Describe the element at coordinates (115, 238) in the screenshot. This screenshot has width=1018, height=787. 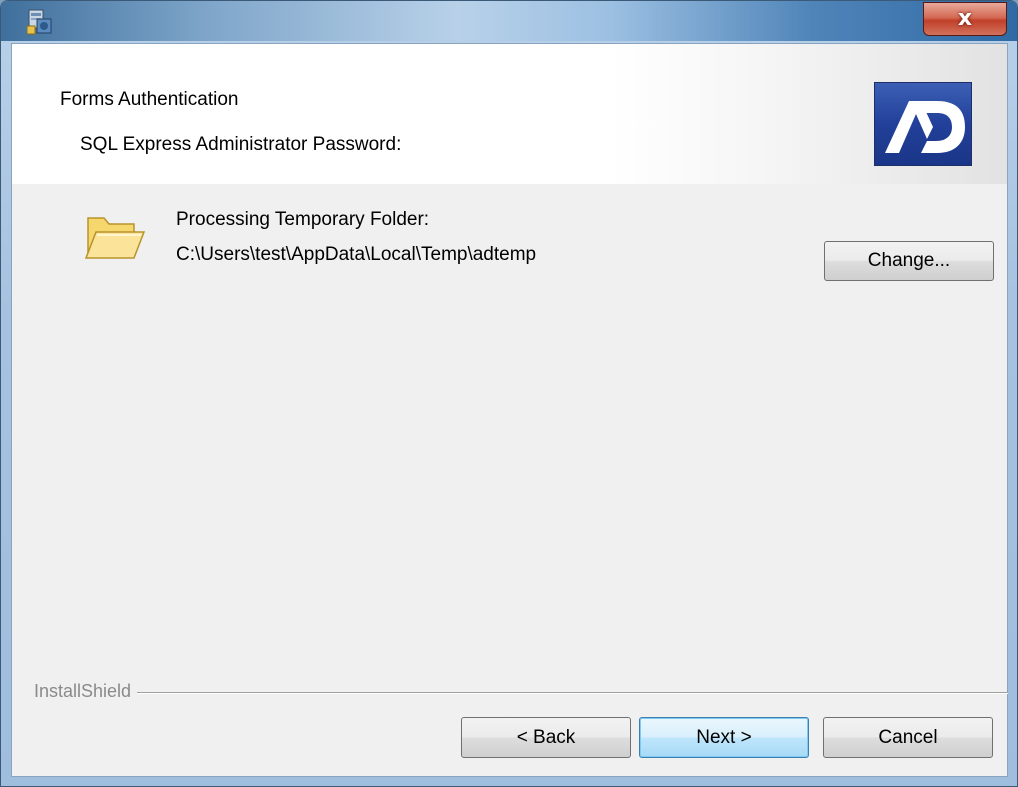
I see `folder-icon` at that location.